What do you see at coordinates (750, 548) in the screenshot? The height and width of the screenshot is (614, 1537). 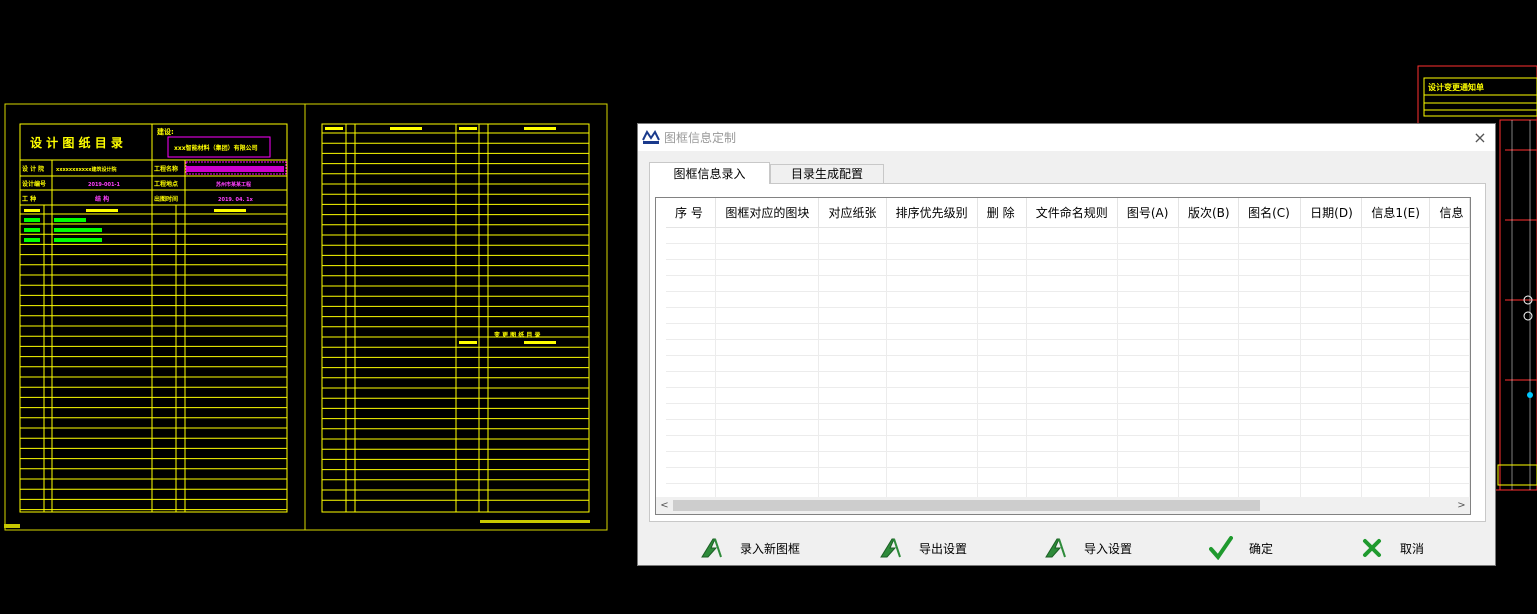 I see `add-frame-button: 录入新图框` at bounding box center [750, 548].